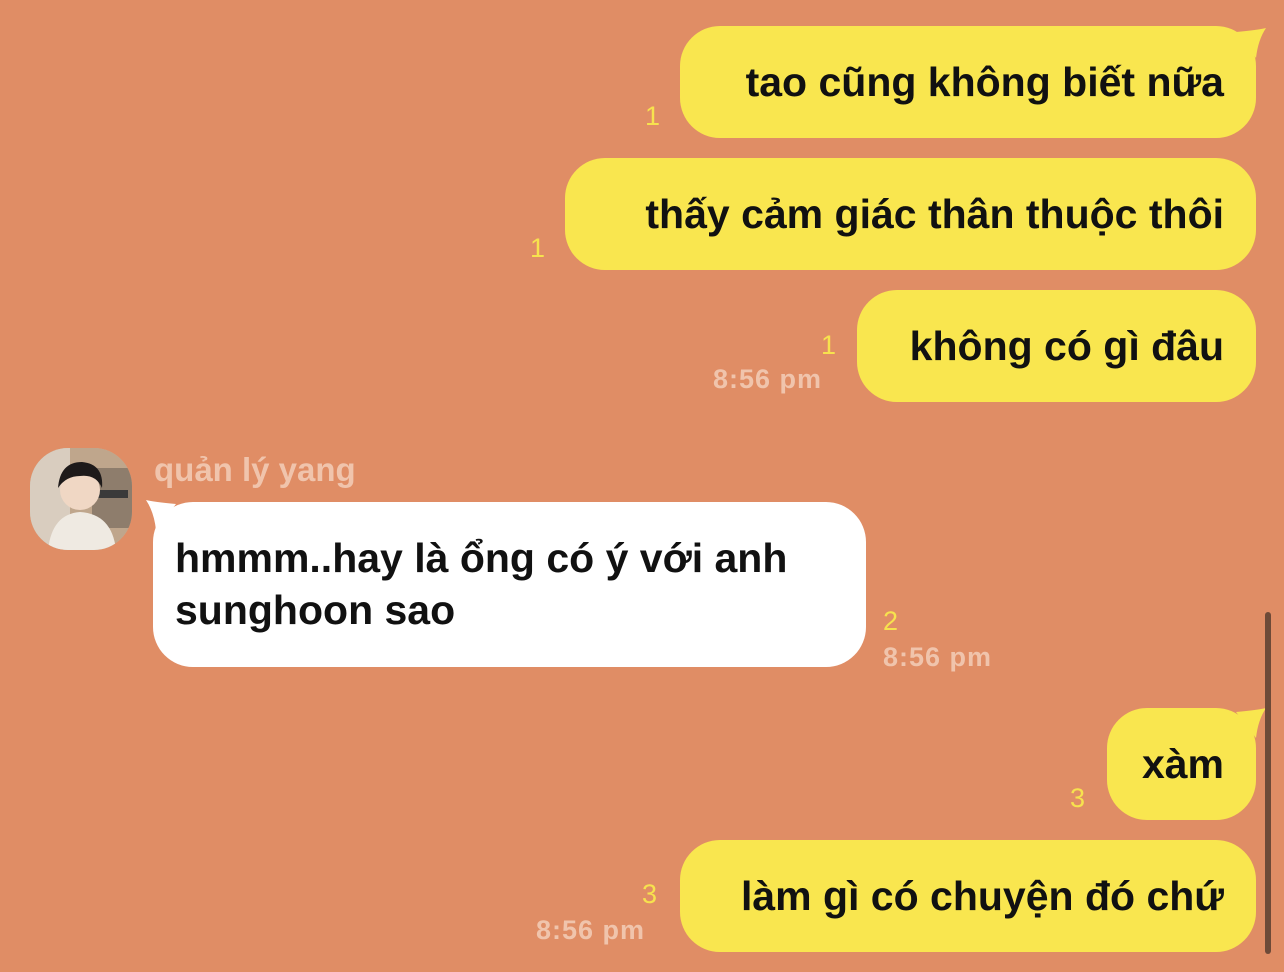 The height and width of the screenshot is (972, 1284). I want to click on bubble-tail, so click(1251, 43).